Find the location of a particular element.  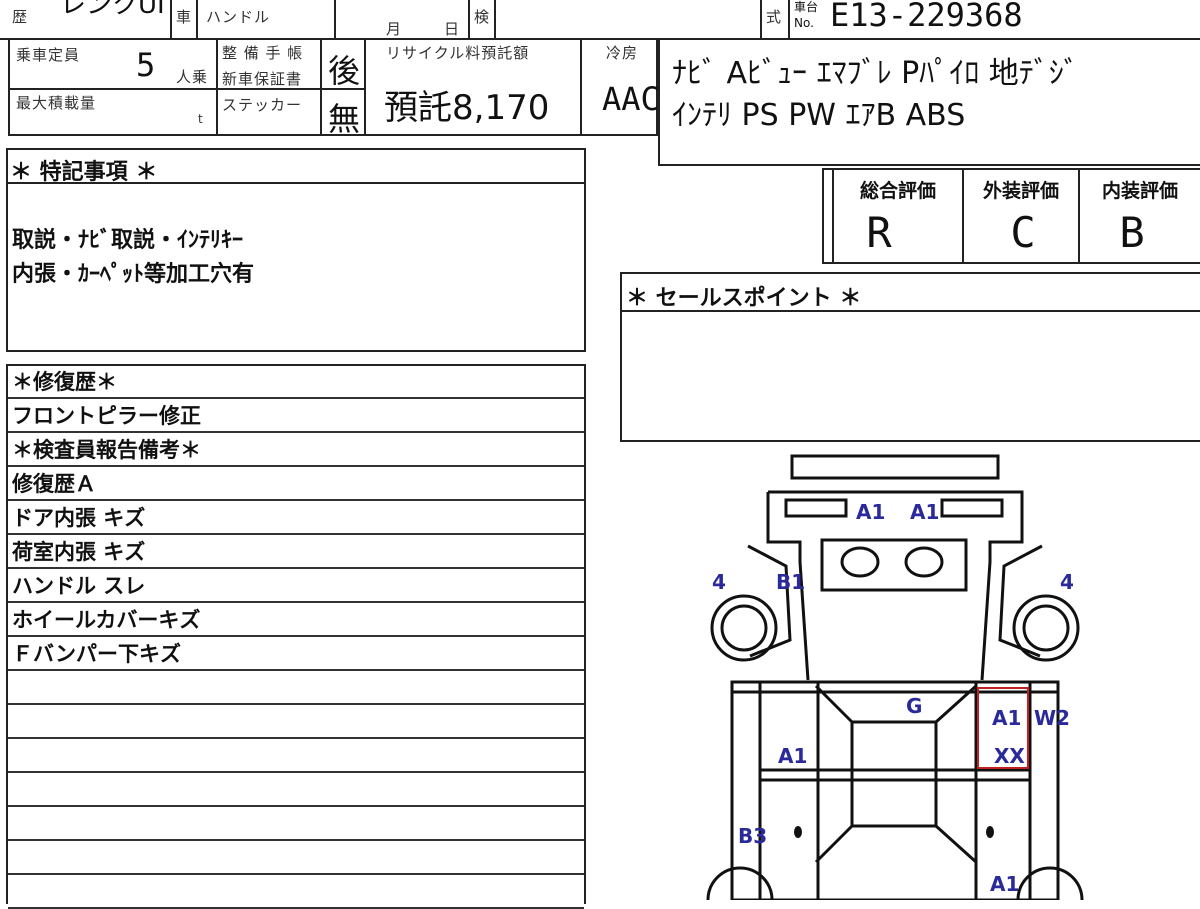

type-label: 式 is located at coordinates (774, 17).